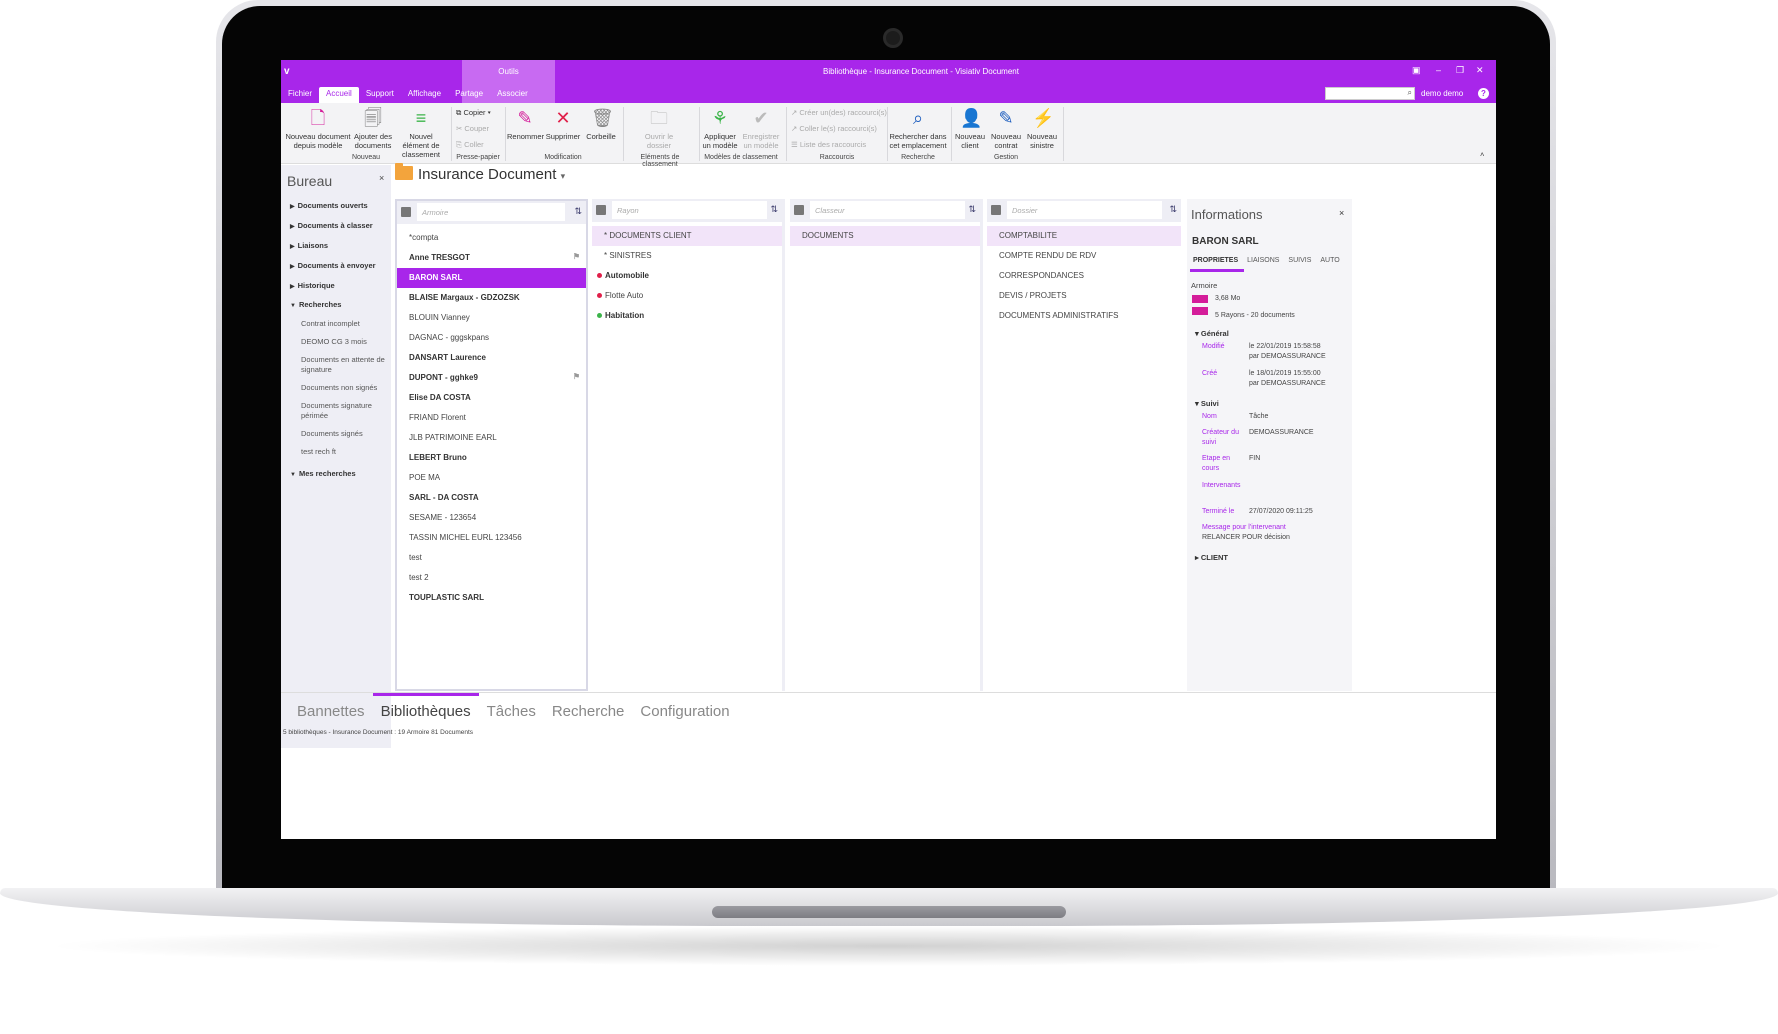 This screenshot has height=1034, width=1778. What do you see at coordinates (315, 304) in the screenshot?
I see `nav-recherches: ▼ Recherches` at bounding box center [315, 304].